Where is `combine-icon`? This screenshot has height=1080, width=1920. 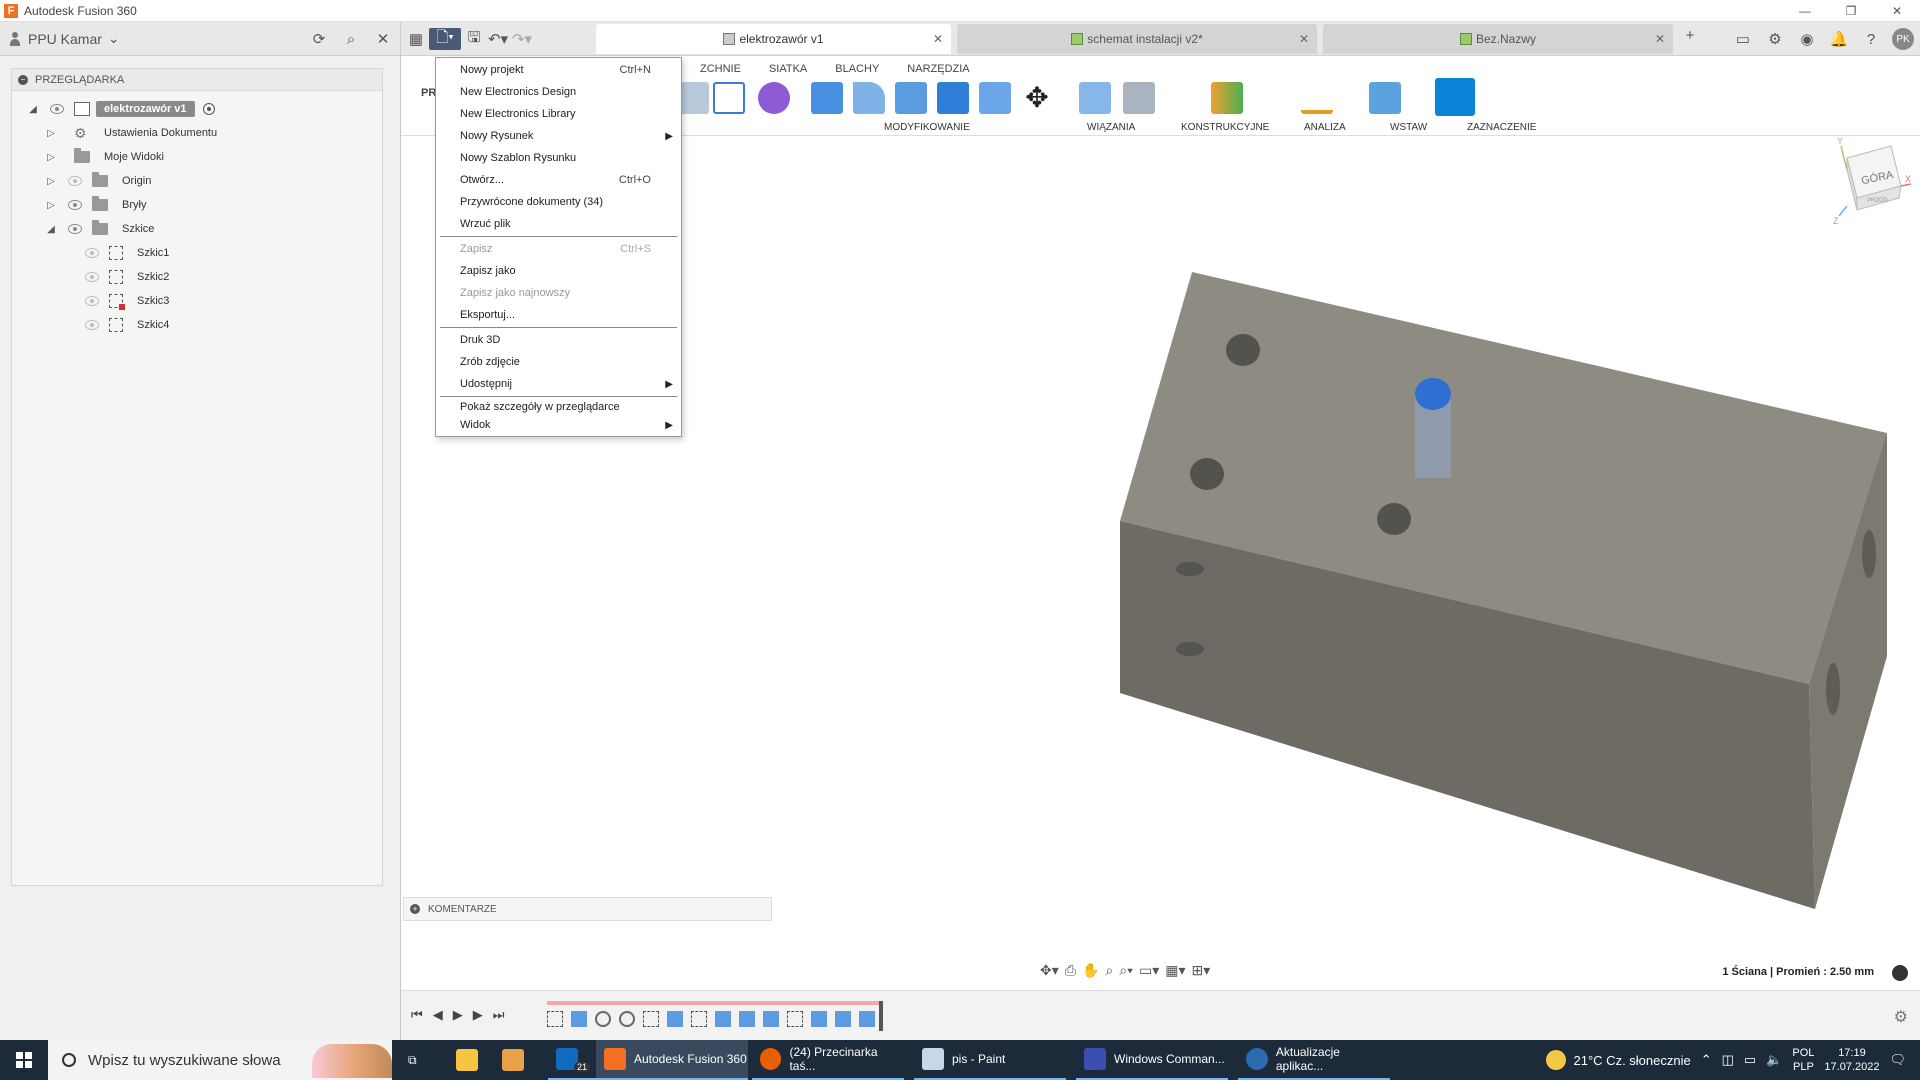 combine-icon is located at coordinates (953, 98).